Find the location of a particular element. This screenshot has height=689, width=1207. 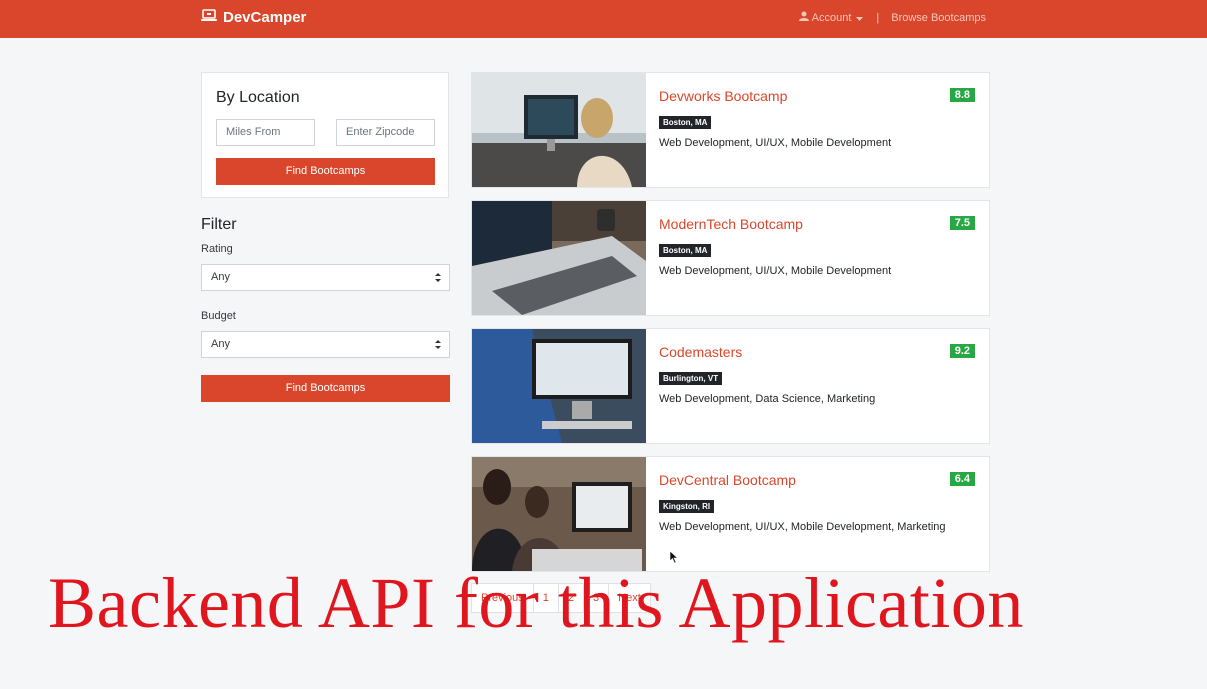

rating-badge: 9.2 is located at coordinates (962, 351).